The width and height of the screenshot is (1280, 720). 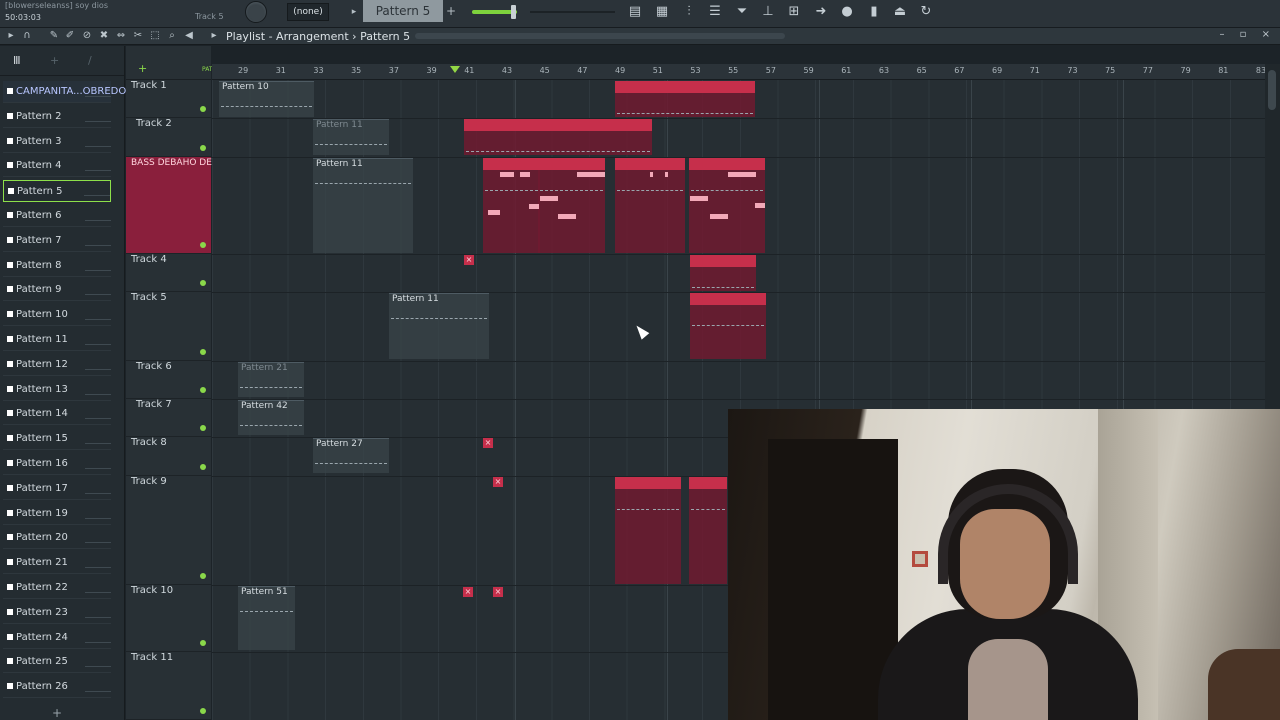 What do you see at coordinates (152, 657) in the screenshot?
I see `track-name: Track 11` at bounding box center [152, 657].